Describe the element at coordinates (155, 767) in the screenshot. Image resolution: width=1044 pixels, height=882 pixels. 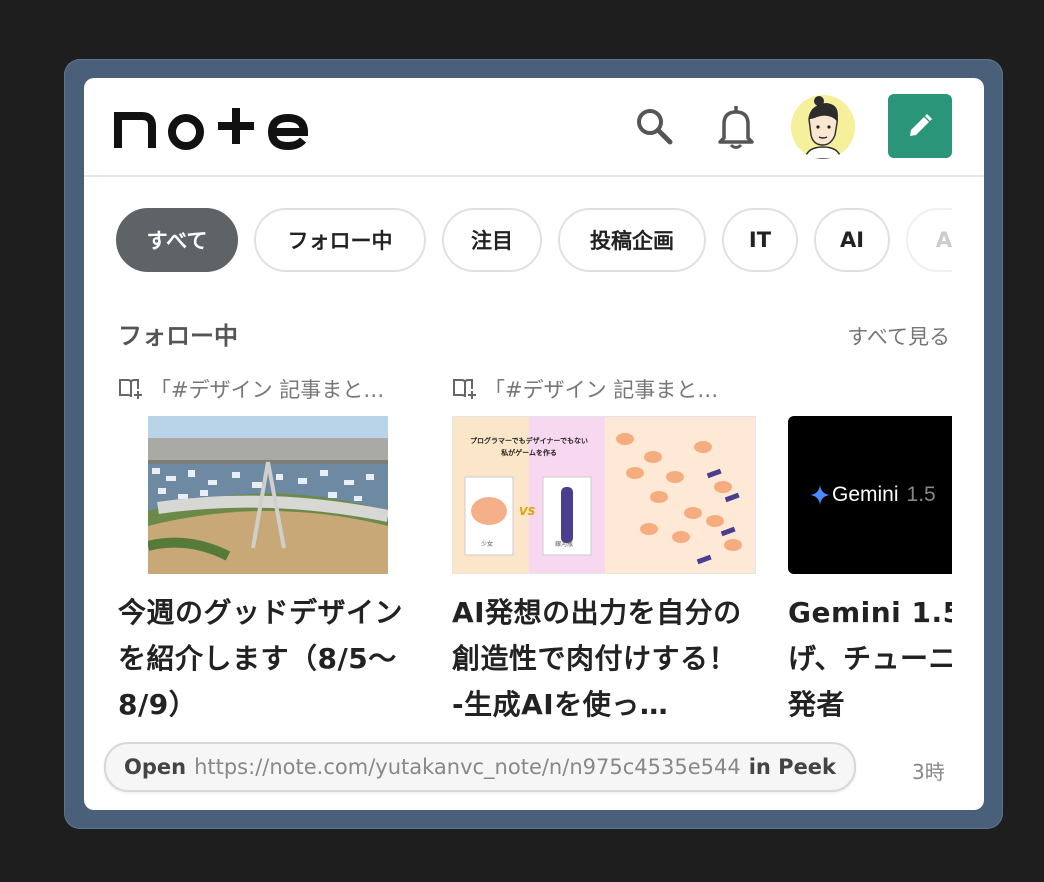
I see `peek-open-label: Open` at that location.